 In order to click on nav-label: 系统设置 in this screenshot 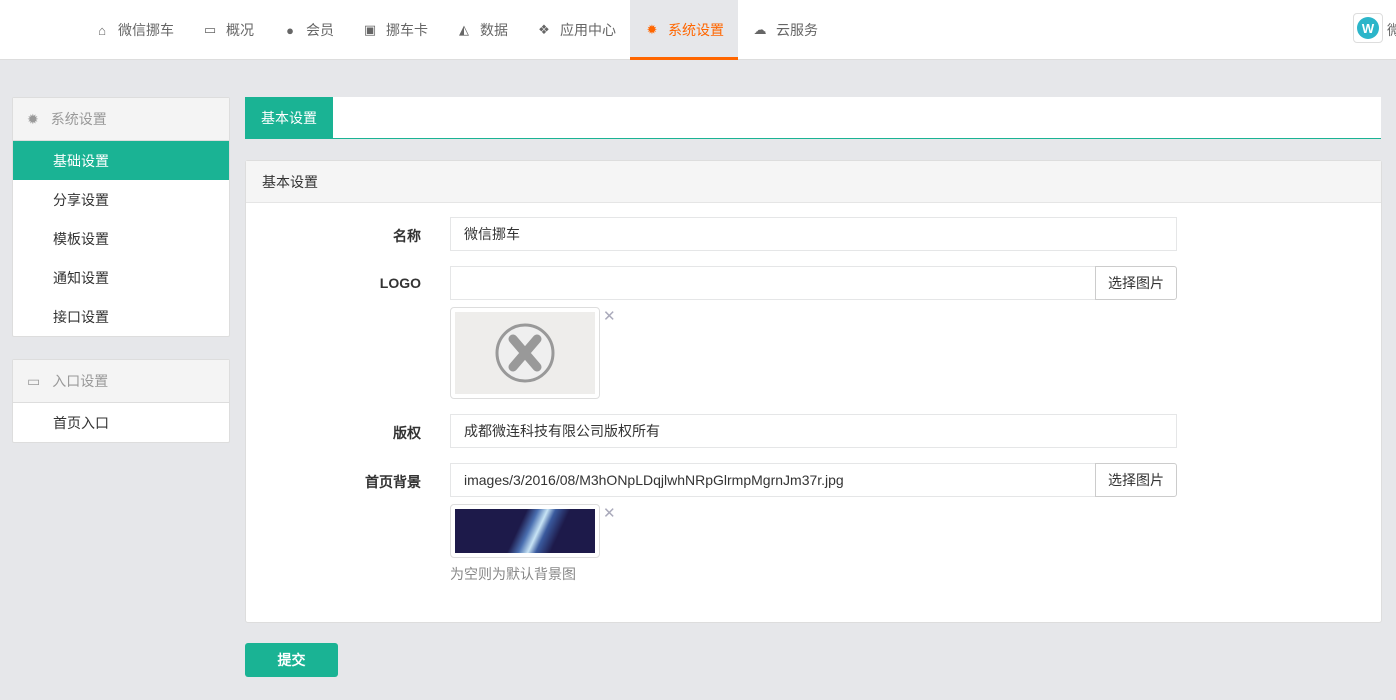, I will do `click(696, 30)`.